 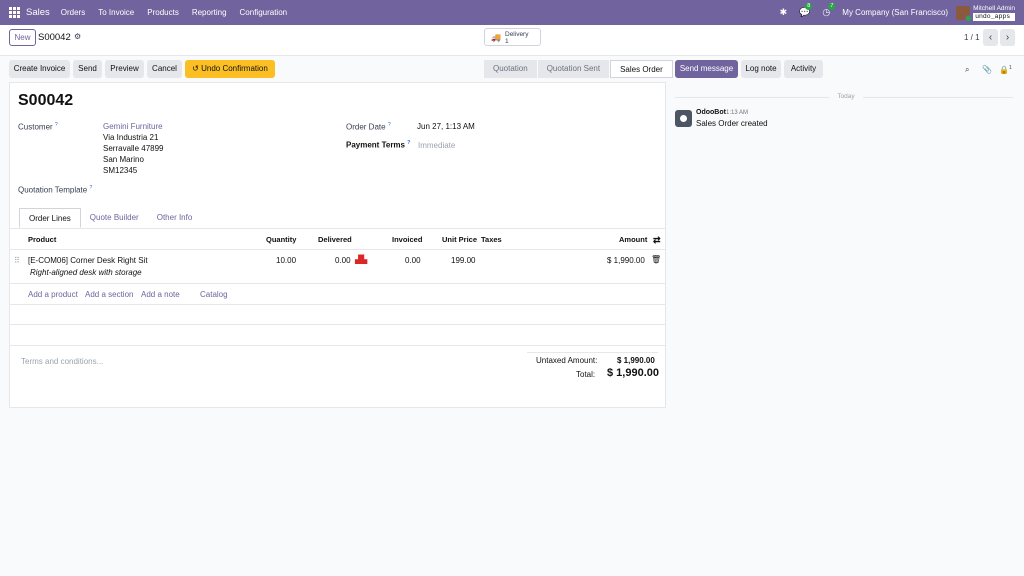 I want to click on delivery-label: Delivery 1, so click(x=517, y=38).